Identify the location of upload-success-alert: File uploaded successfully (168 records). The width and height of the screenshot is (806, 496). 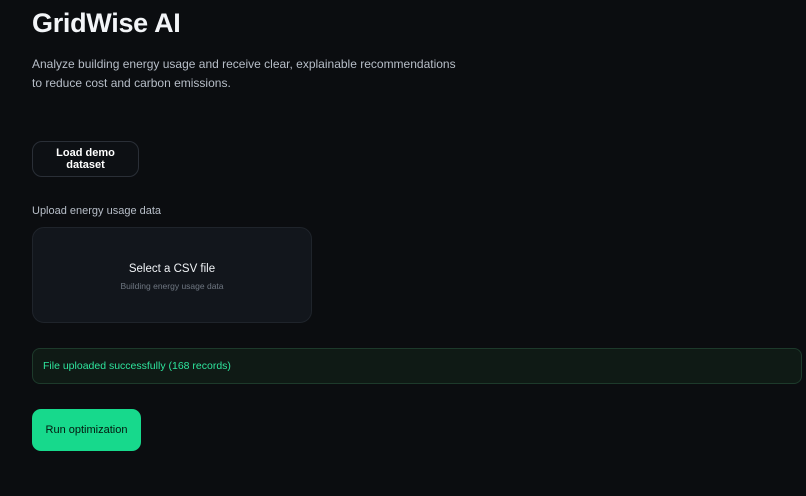
(417, 366).